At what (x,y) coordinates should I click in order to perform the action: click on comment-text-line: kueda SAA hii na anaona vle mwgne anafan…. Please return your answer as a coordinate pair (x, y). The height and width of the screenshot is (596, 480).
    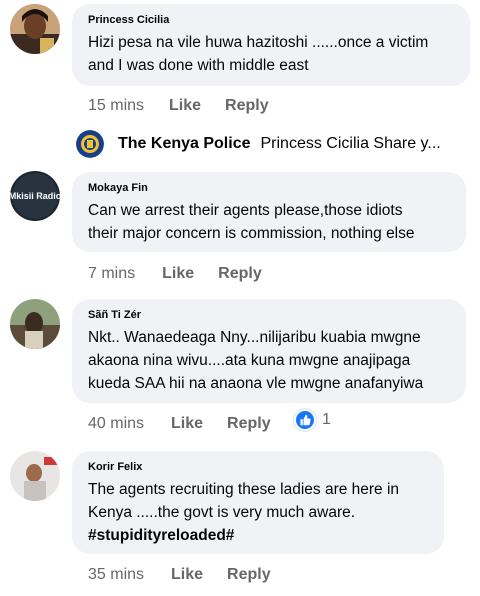
    Looking at the image, I should click on (256, 383).